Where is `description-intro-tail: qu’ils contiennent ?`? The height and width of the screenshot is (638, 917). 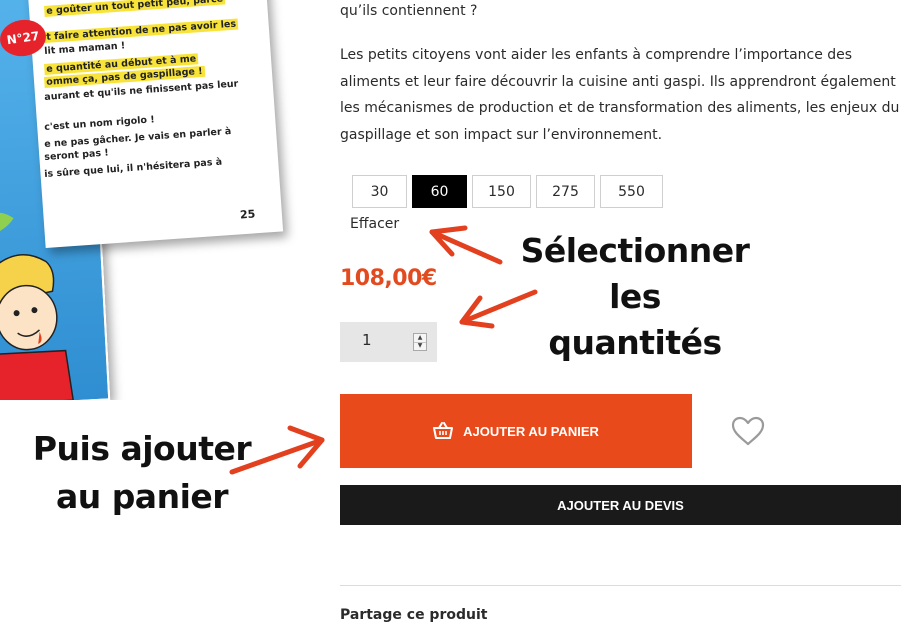 description-intro-tail: qu’ils contiennent ? is located at coordinates (409, 11).